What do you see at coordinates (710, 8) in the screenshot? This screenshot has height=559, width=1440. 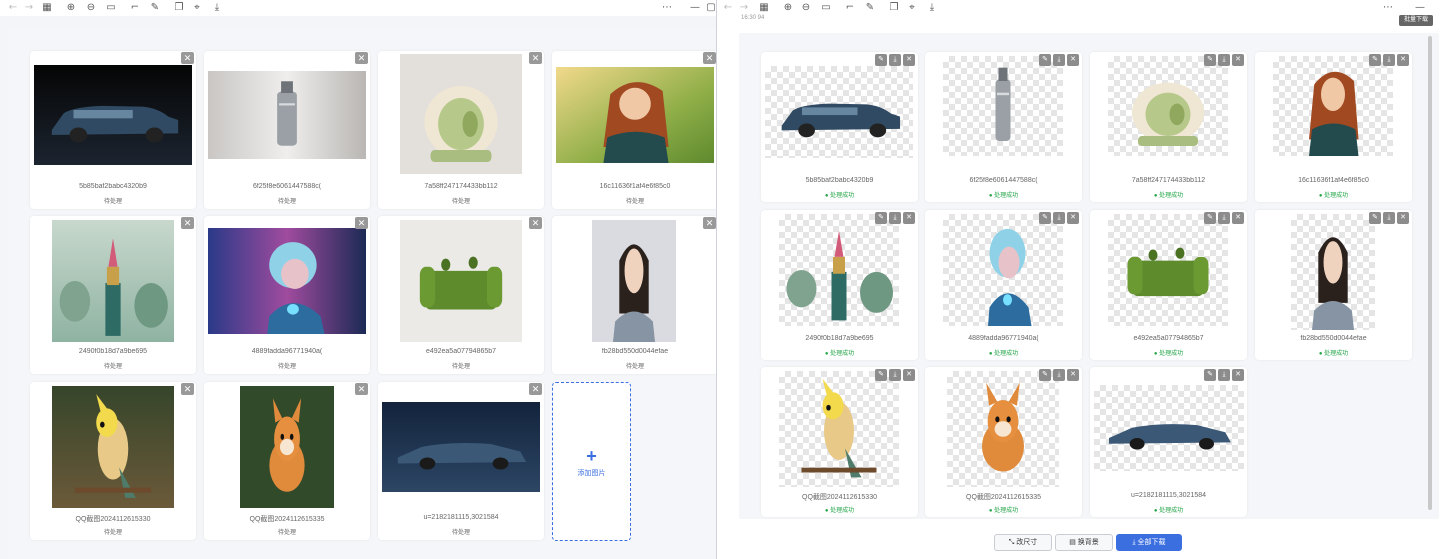 I see `window-icon: ▢` at bounding box center [710, 8].